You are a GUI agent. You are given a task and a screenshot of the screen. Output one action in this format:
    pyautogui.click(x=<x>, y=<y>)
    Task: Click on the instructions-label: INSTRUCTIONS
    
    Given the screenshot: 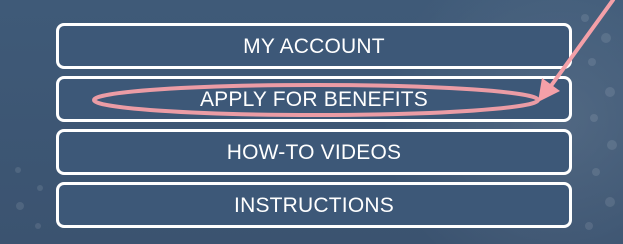 What is the action you would take?
    pyautogui.click(x=314, y=205)
    